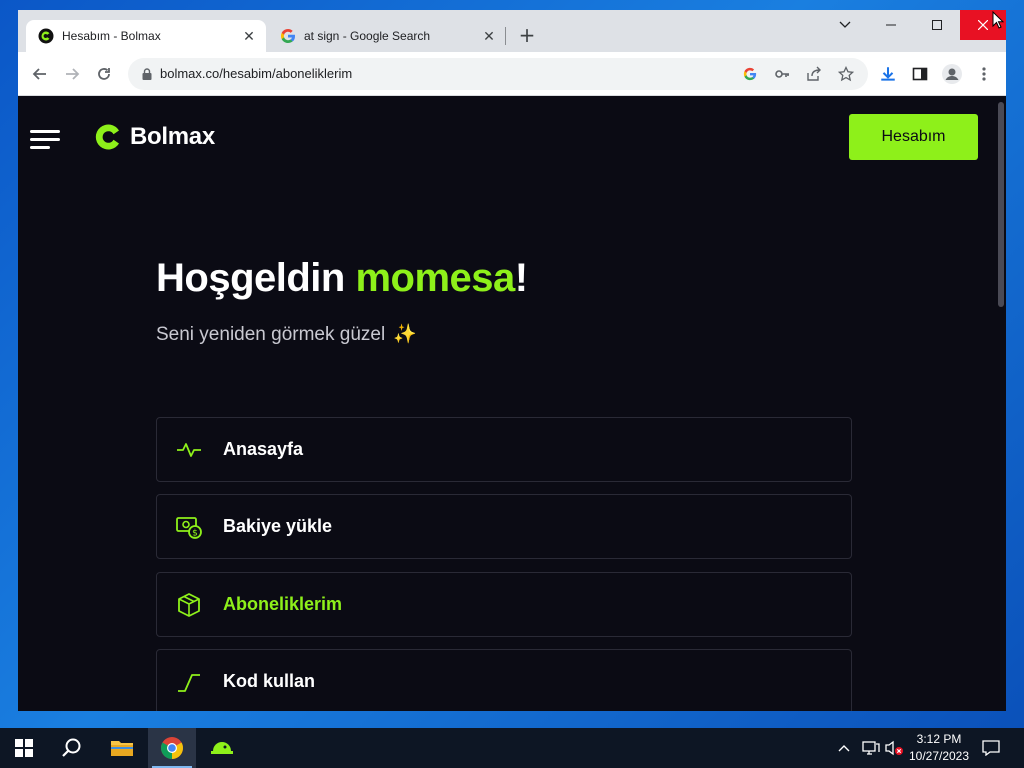 Image resolution: width=1024 pixels, height=768 pixels. I want to click on share-icon, so click(814, 73).